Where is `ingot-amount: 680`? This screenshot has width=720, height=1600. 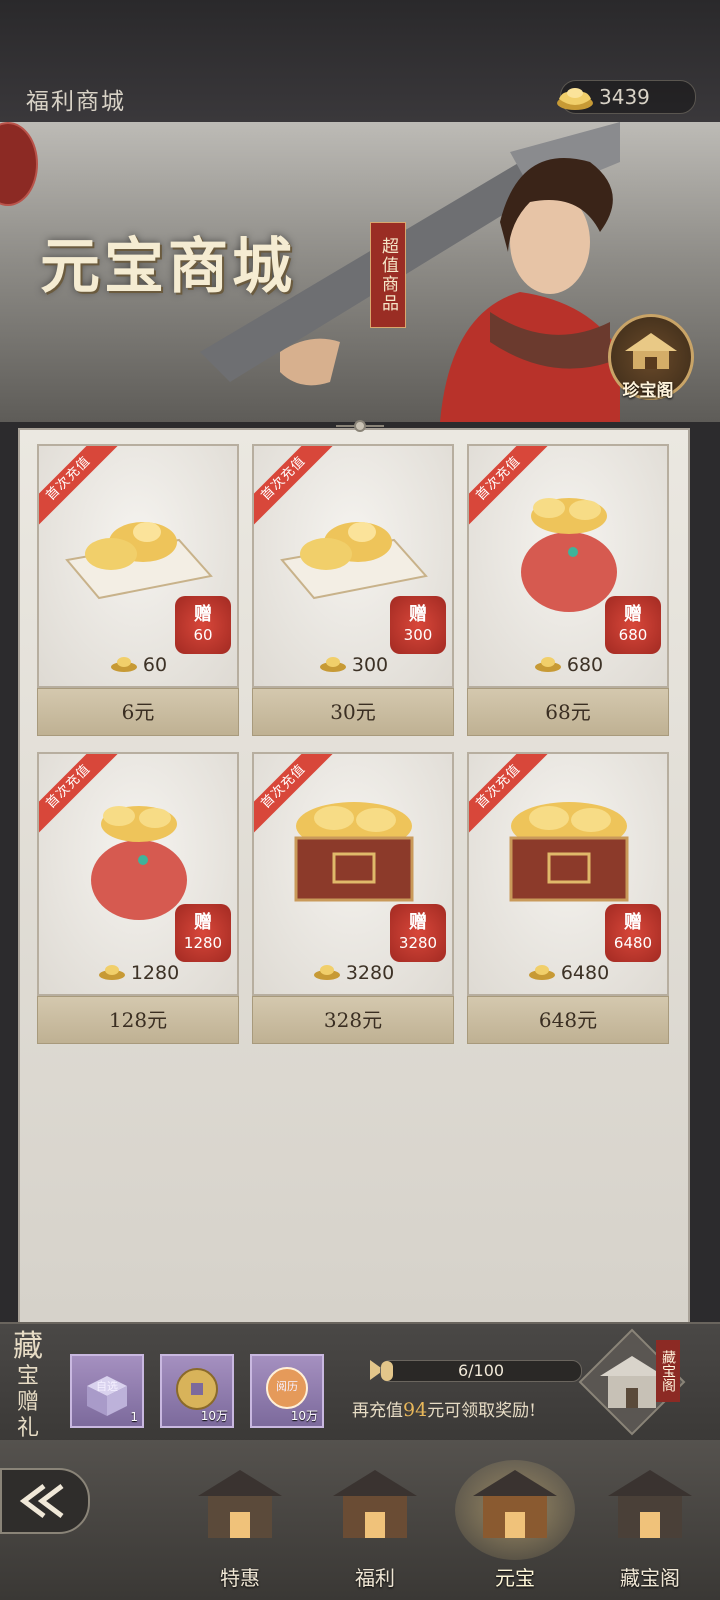
ingot-amount: 680 is located at coordinates (568, 665).